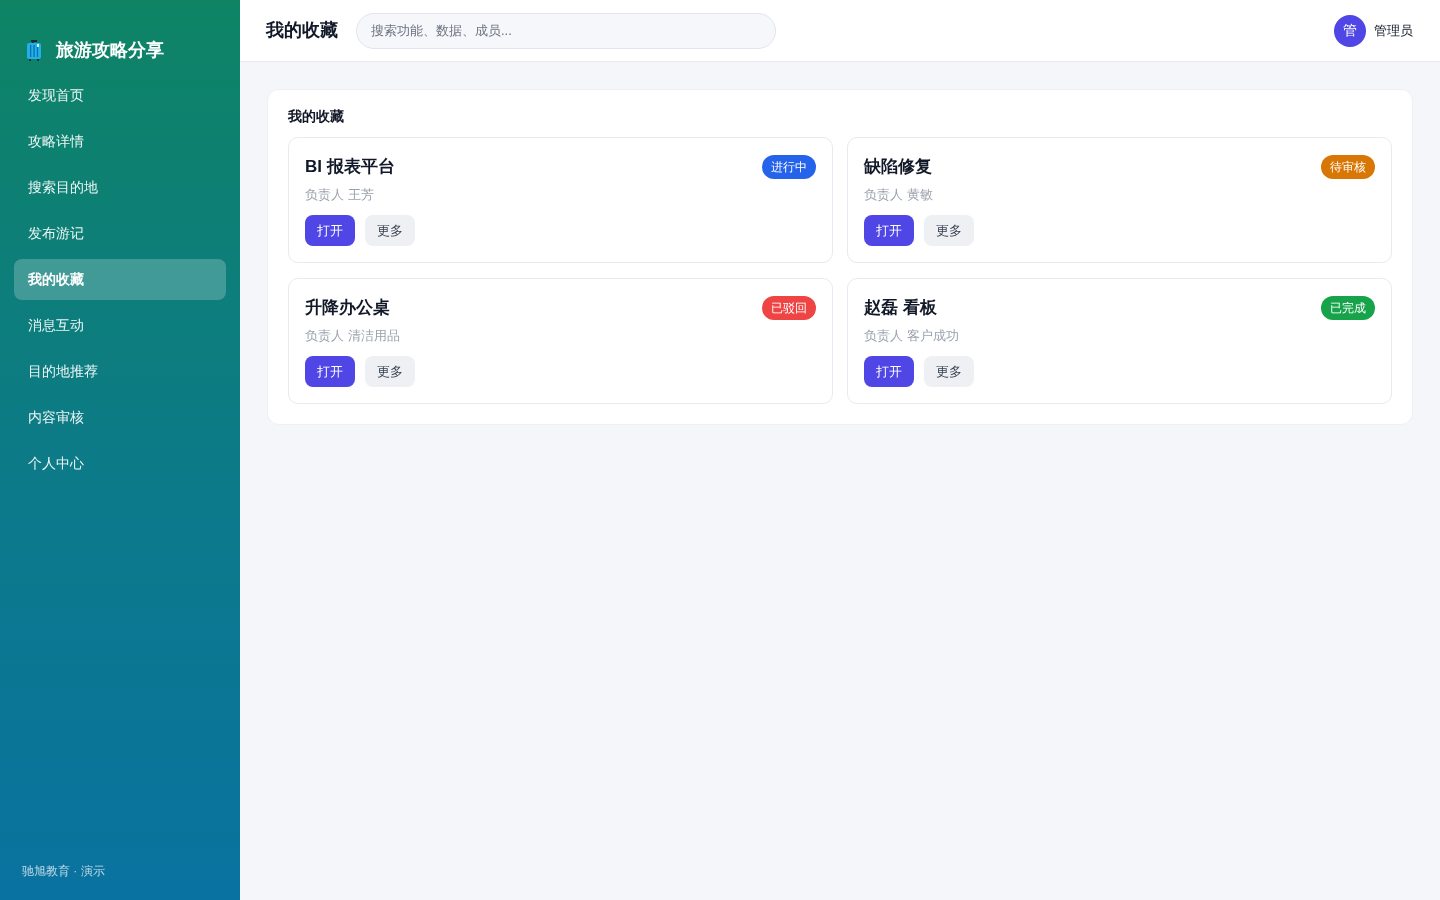 Image resolution: width=1440 pixels, height=900 pixels. I want to click on status-badge: 待审核, so click(1348, 166).